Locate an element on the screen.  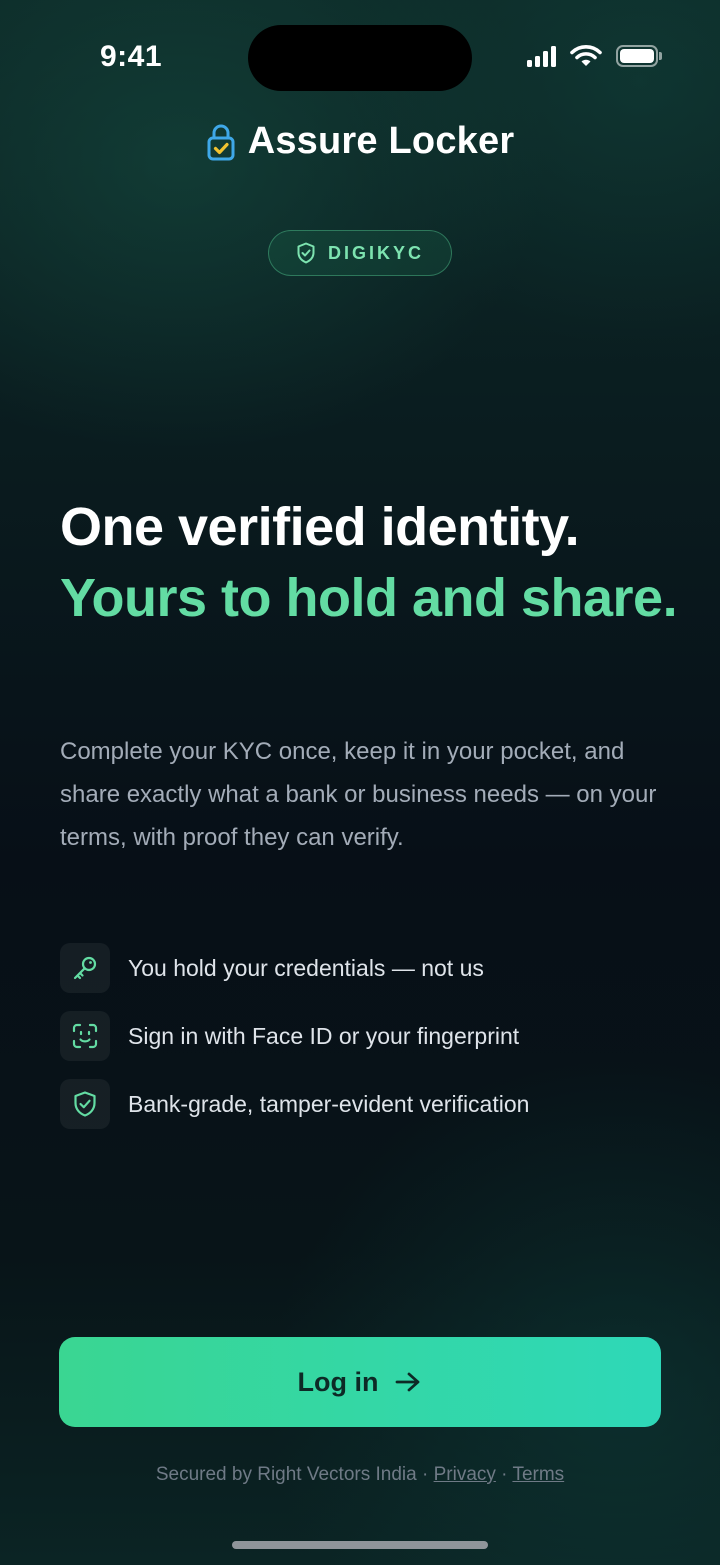
status-icons is located at coordinates (594, 56).